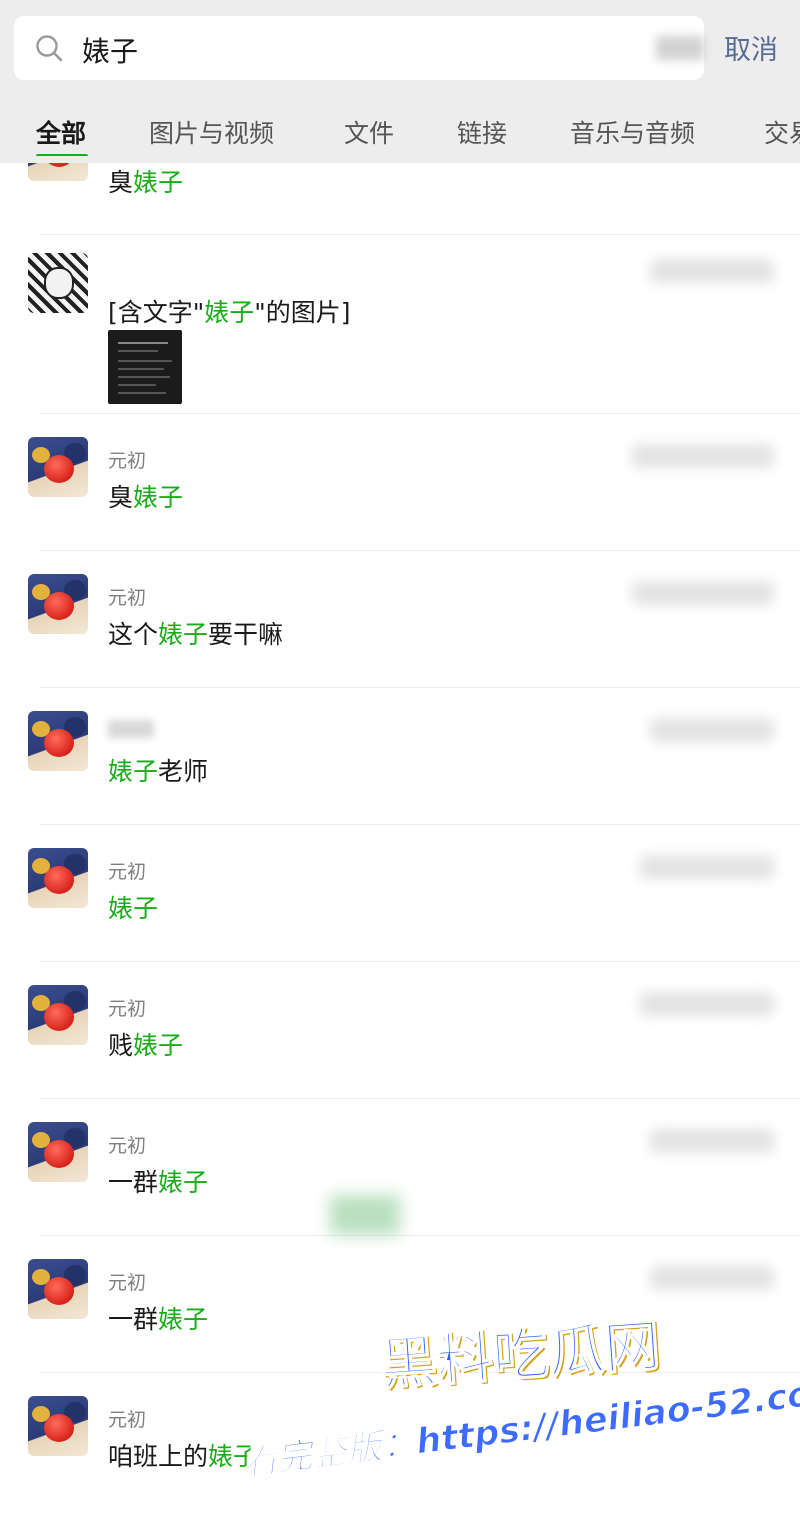  What do you see at coordinates (183, 1456) in the screenshot?
I see `message-text: 咱班上的婊子` at bounding box center [183, 1456].